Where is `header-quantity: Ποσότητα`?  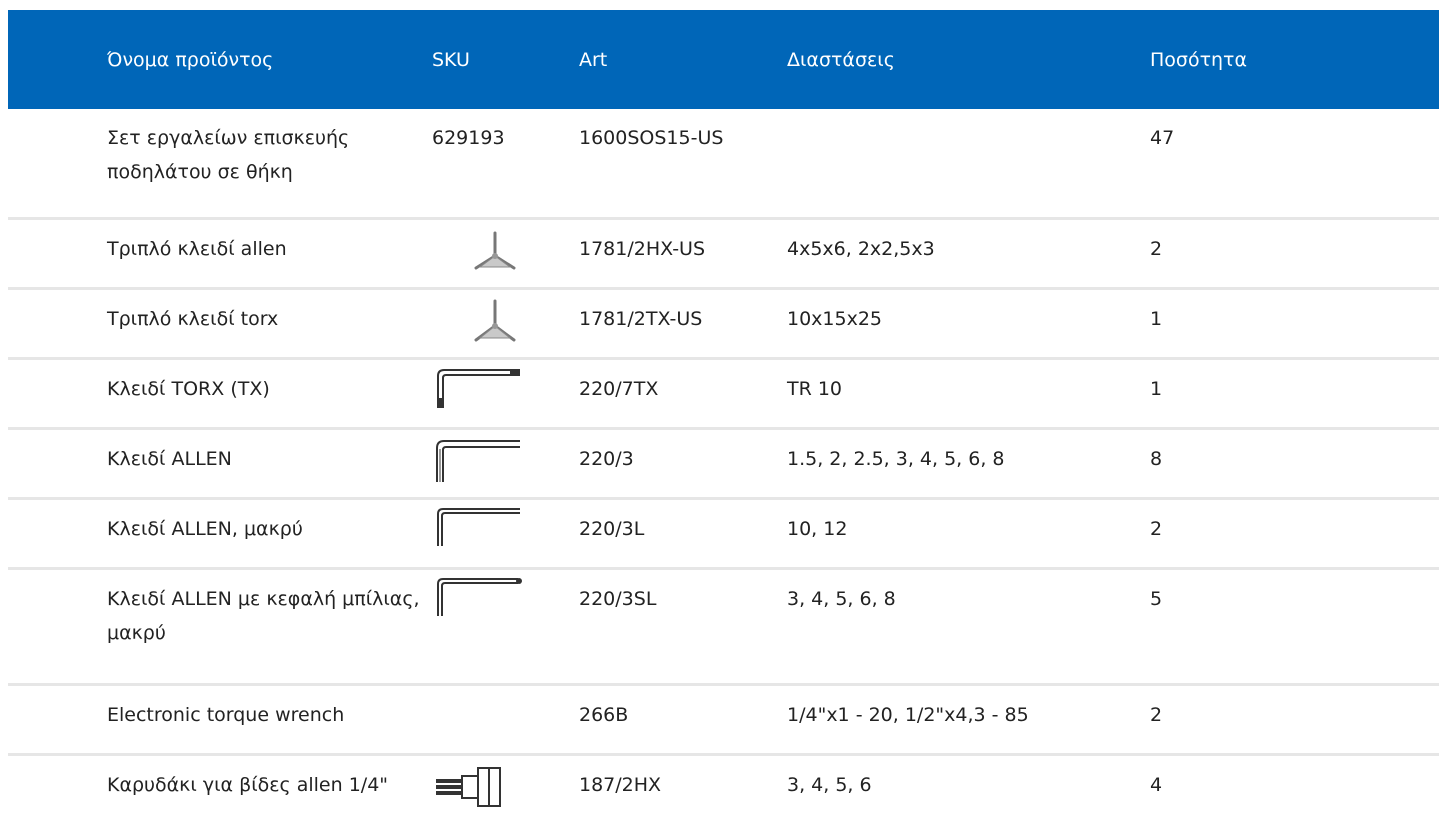
header-quantity: Ποσότητα is located at coordinates (1199, 59).